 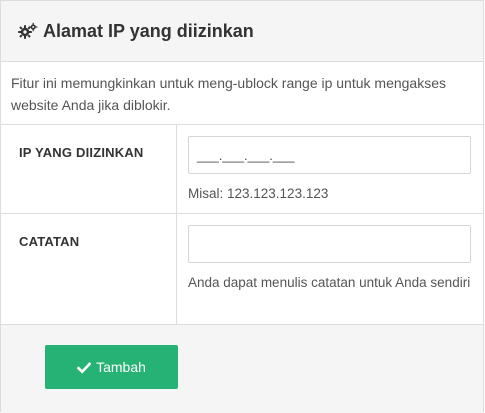 I want to click on cogs-icon, so click(x=28, y=31).